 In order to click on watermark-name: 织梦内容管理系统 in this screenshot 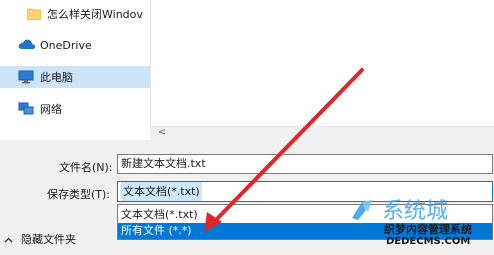, I will do `click(428, 229)`.